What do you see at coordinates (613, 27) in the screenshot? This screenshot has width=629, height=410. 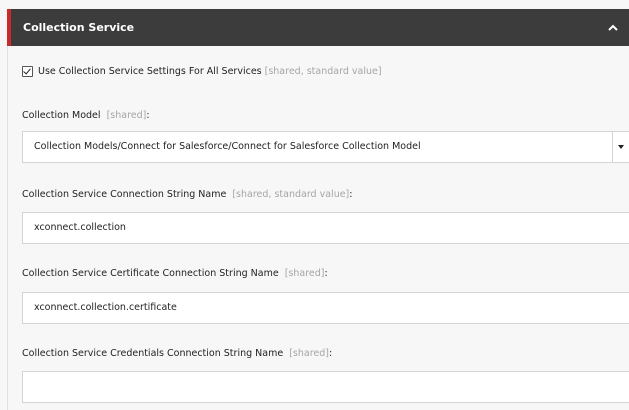 I see `chevron-up-icon` at bounding box center [613, 27].